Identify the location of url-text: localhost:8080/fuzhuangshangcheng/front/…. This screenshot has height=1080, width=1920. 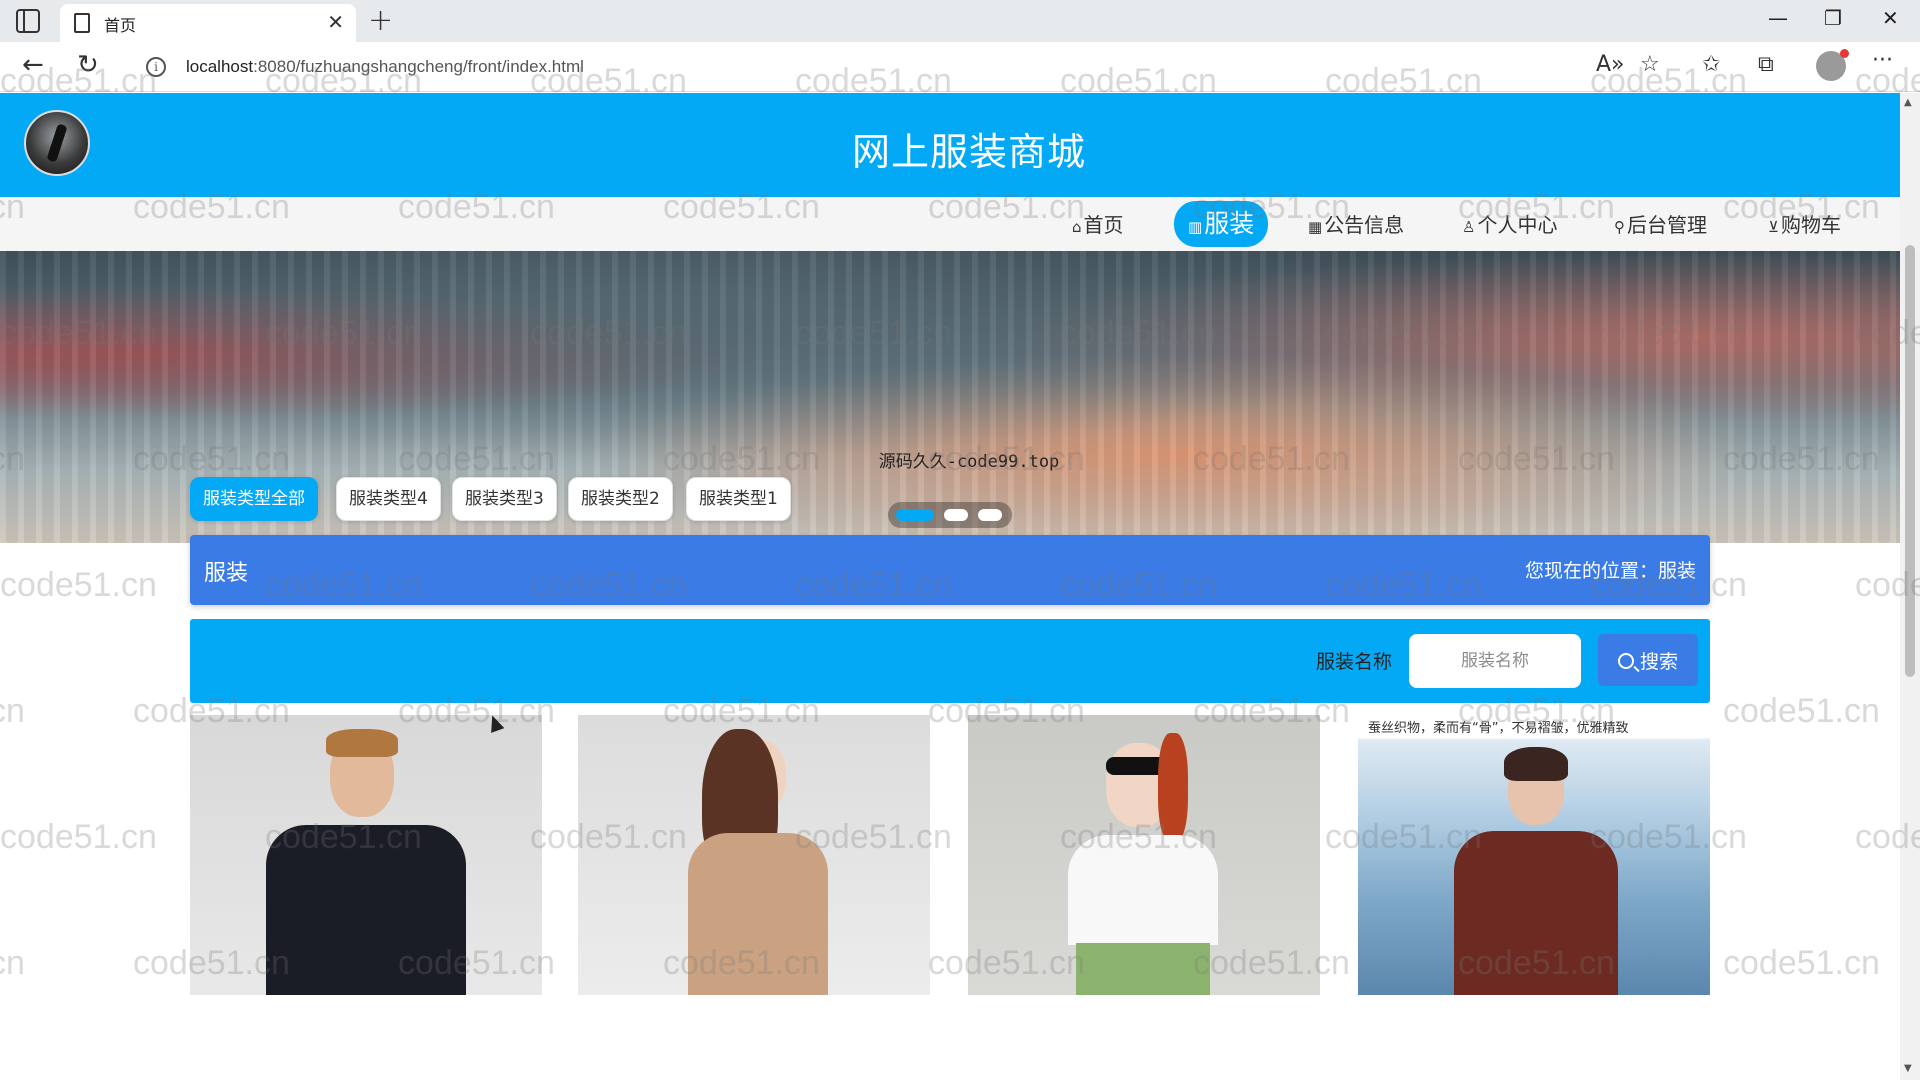
(385, 66).